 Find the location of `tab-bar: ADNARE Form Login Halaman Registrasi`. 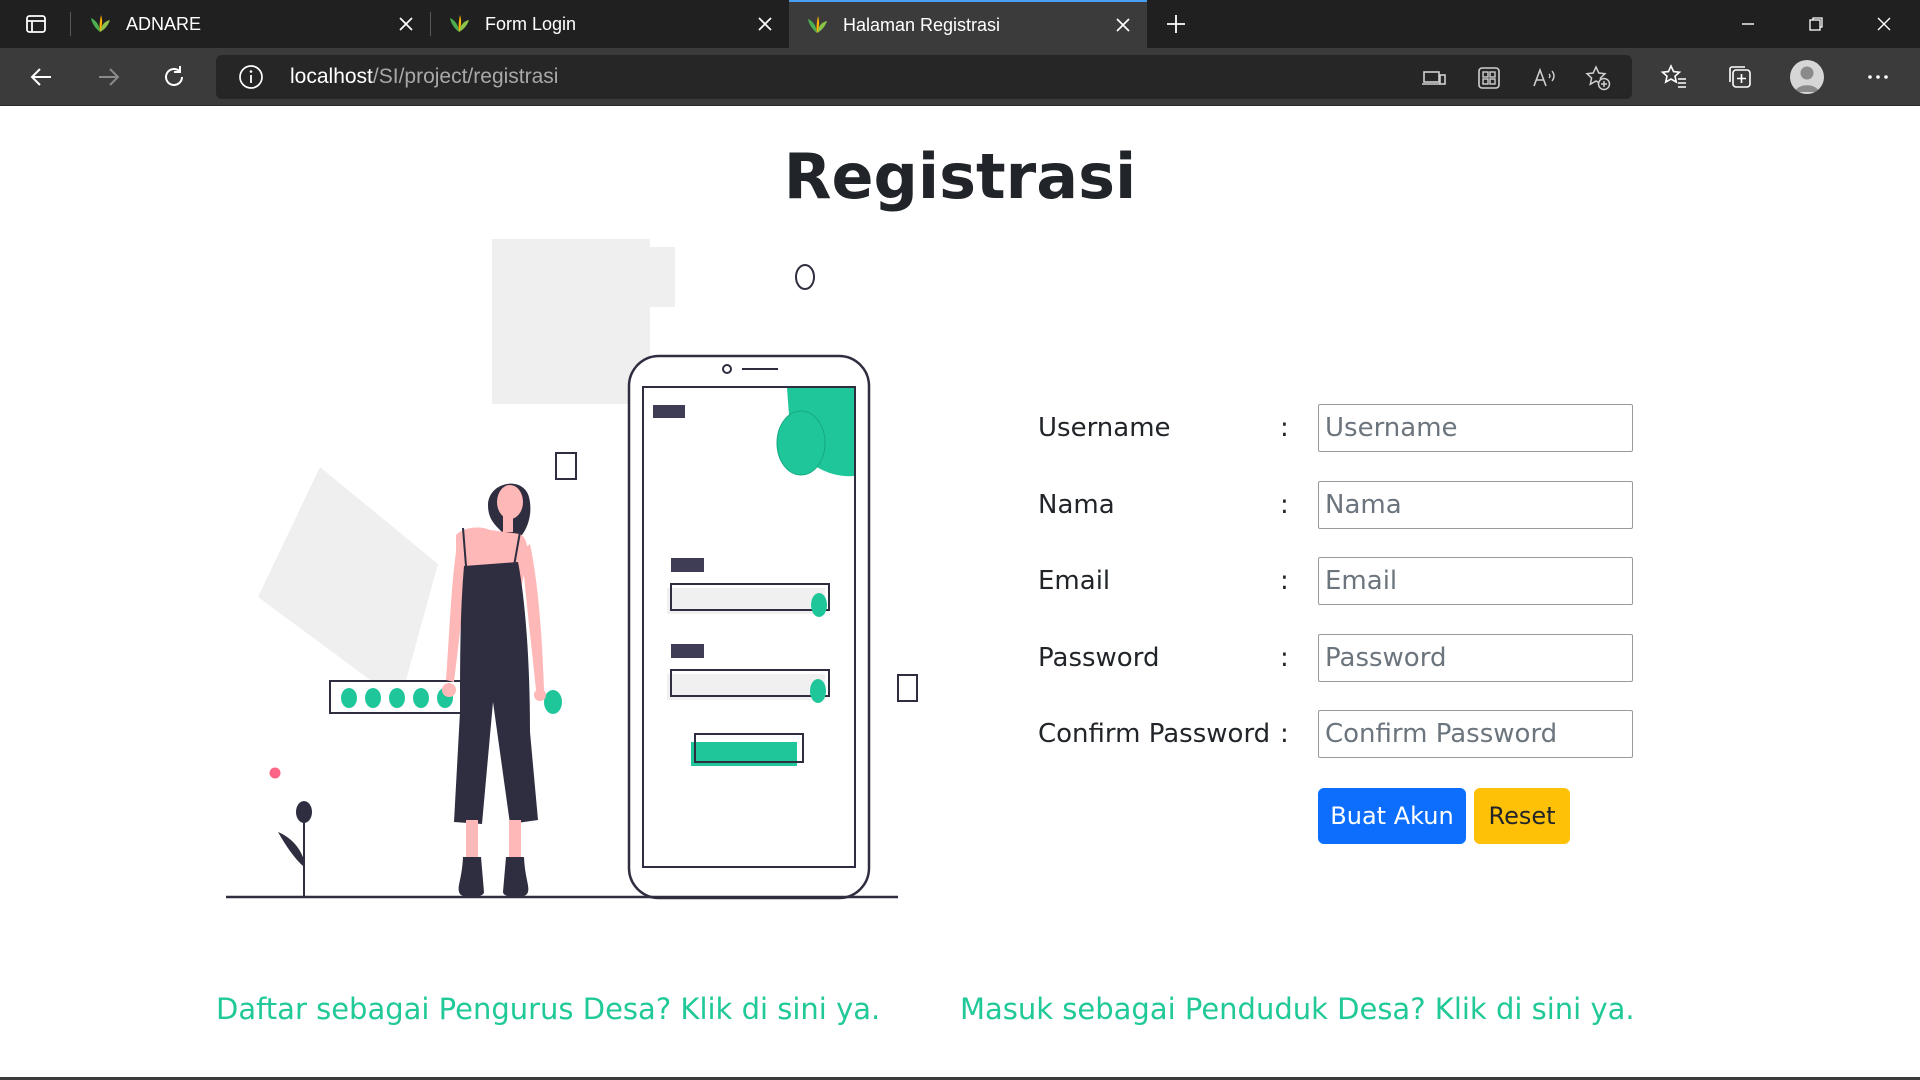

tab-bar: ADNARE Form Login Halaman Registrasi is located at coordinates (960, 24).